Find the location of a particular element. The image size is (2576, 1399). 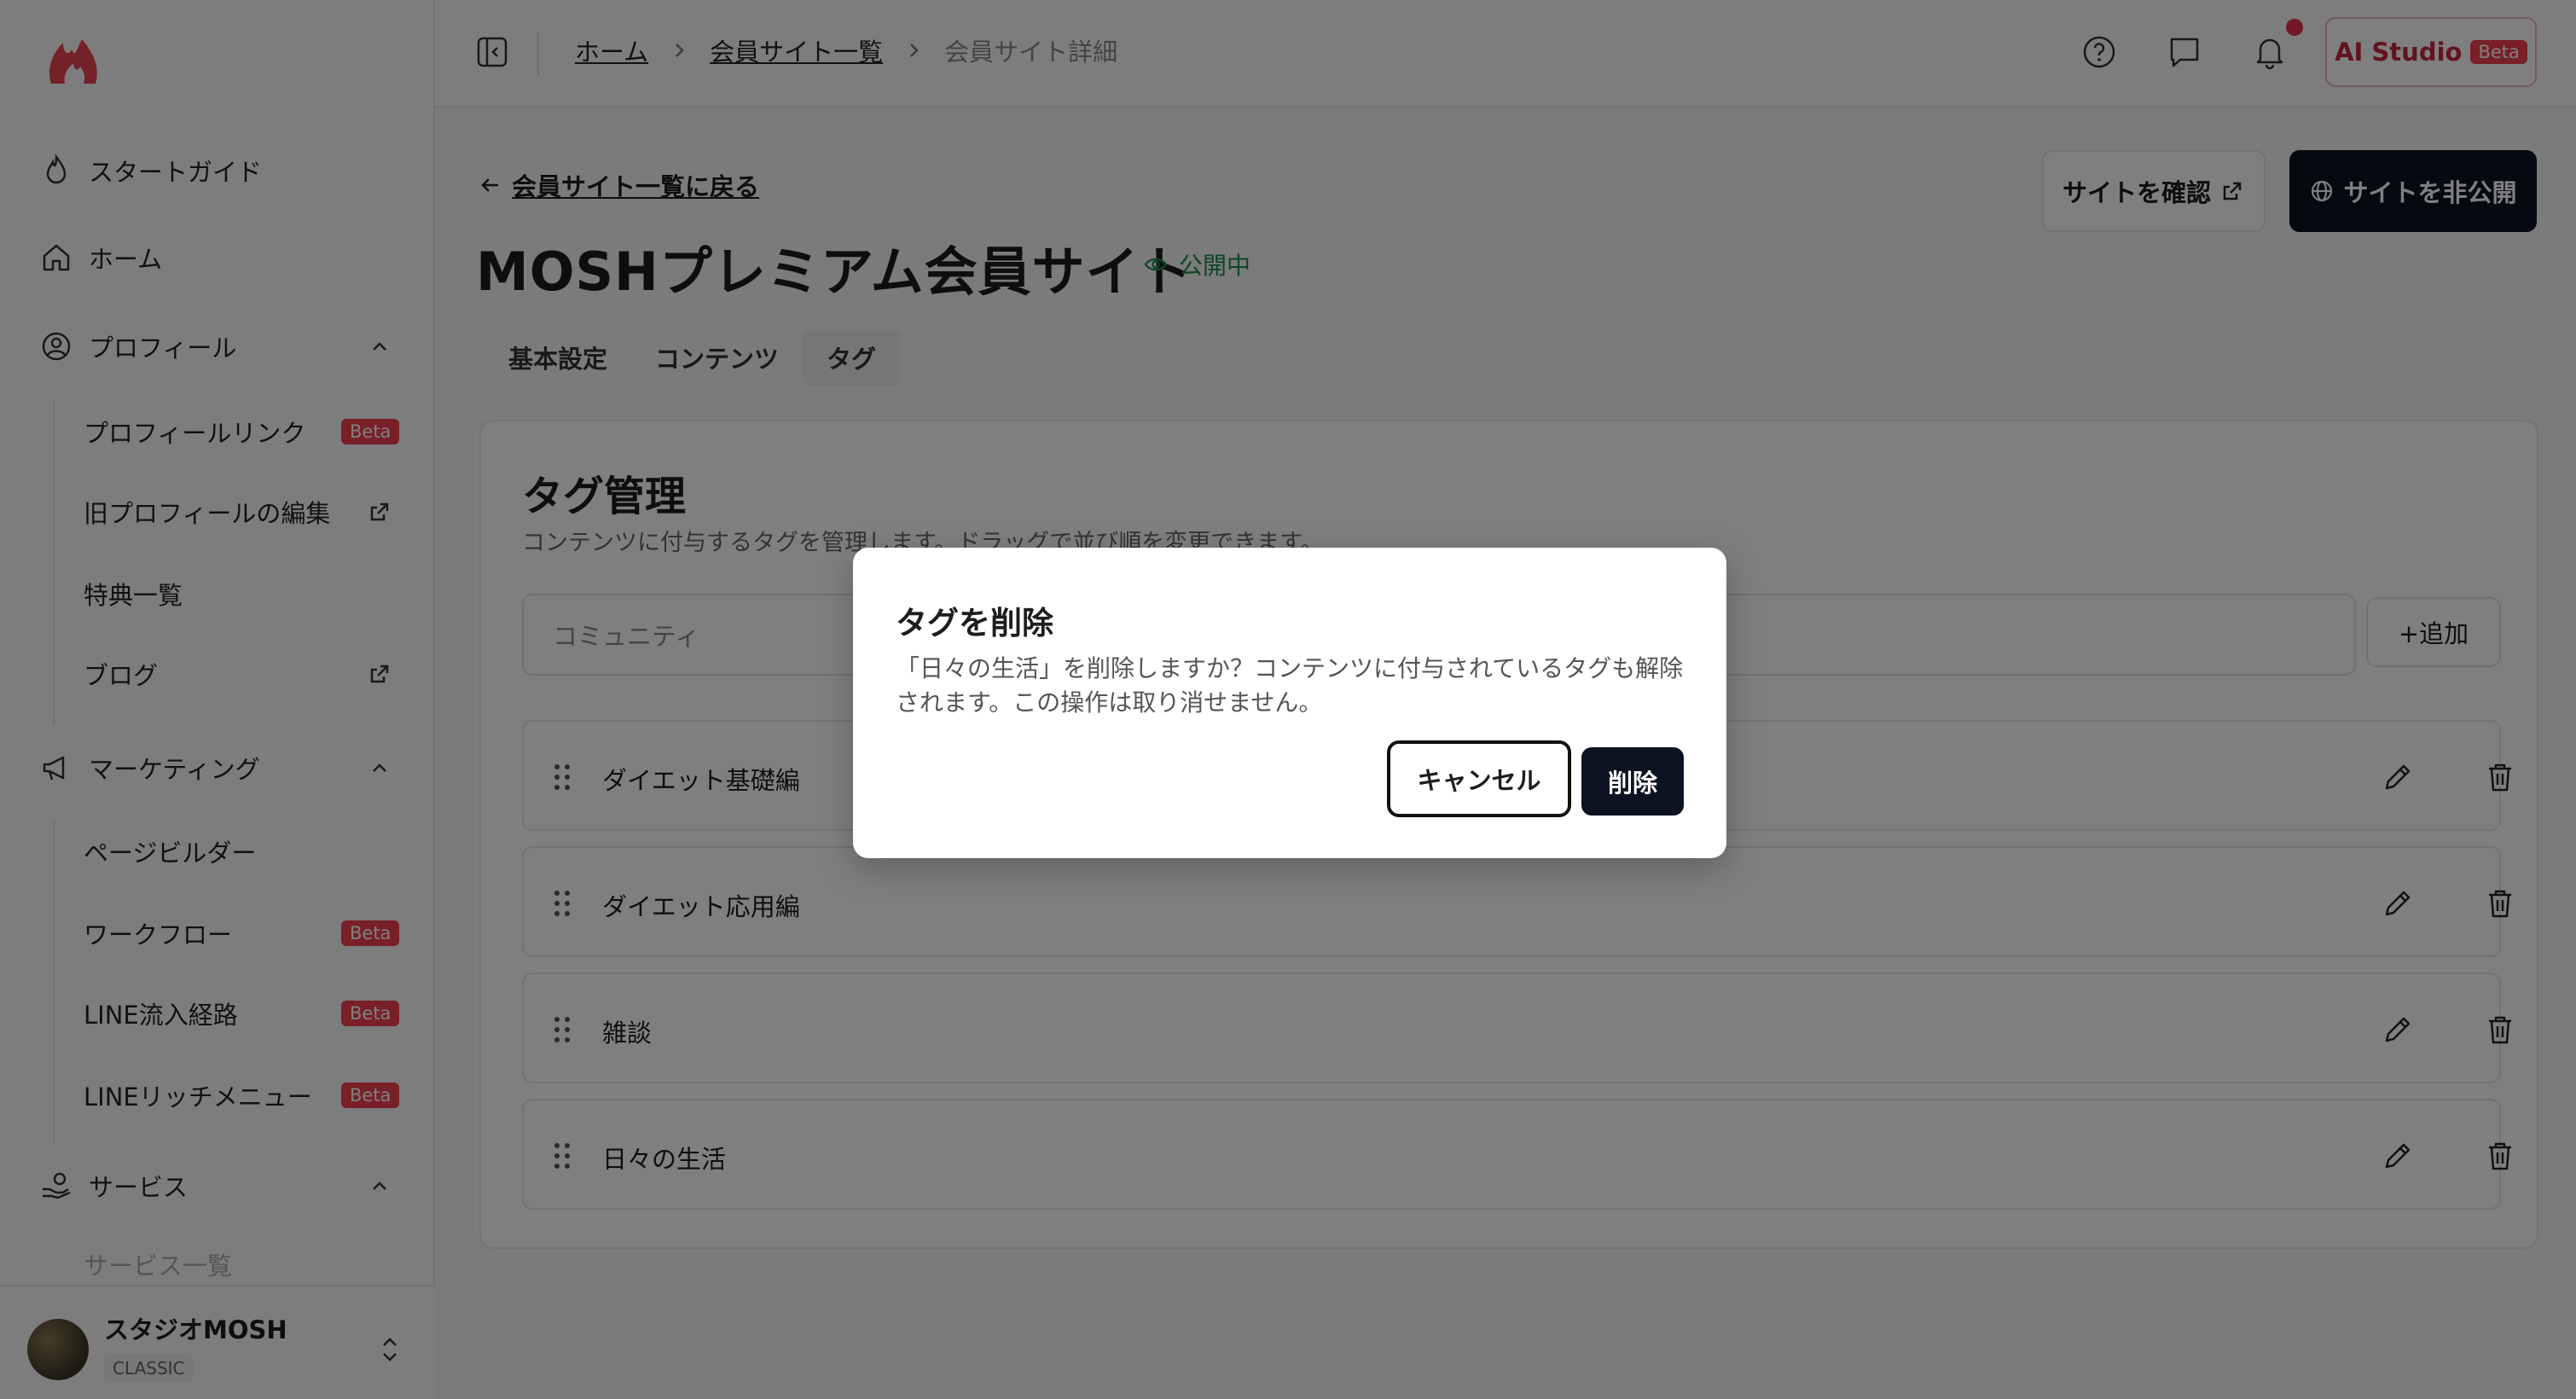

cancel-button: キャンセル is located at coordinates (1479, 778).